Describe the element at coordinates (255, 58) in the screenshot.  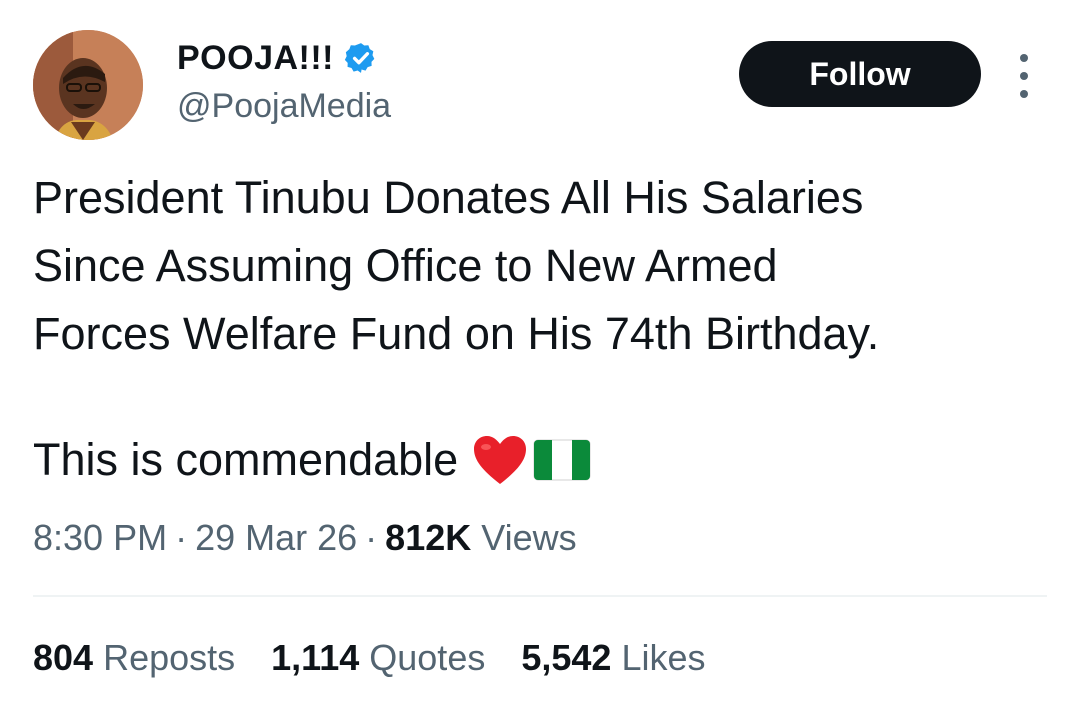
I see `display-name-text: POOJA!!!` at that location.